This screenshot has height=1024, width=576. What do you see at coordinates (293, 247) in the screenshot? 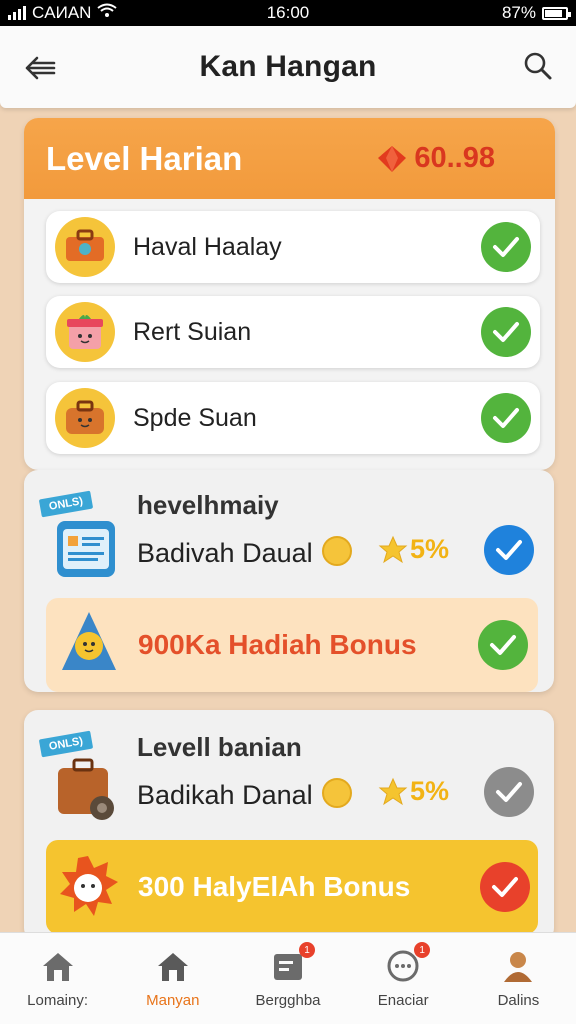
I see `task-row-1: Haval Haalay` at bounding box center [293, 247].